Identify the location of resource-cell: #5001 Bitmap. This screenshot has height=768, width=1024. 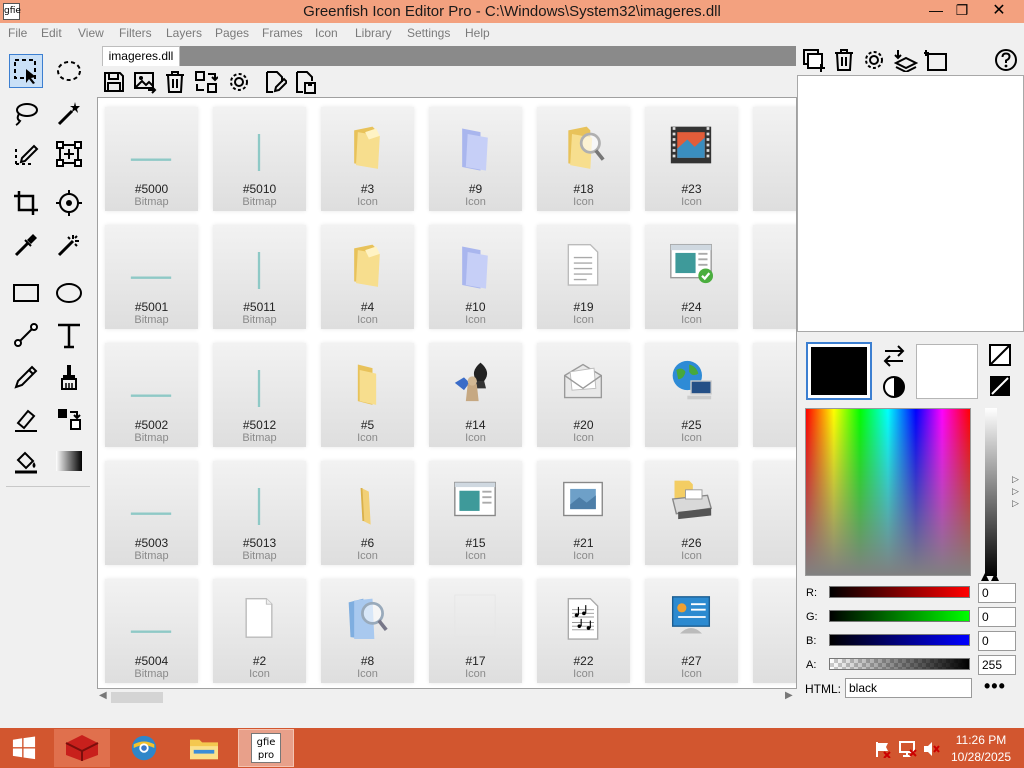
(151, 277).